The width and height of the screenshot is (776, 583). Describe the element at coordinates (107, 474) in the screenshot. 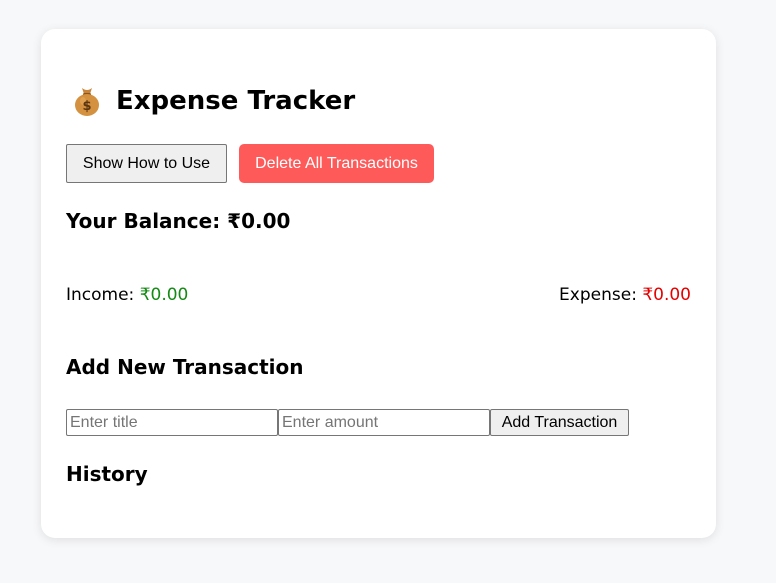

I see `history-heading: History` at that location.